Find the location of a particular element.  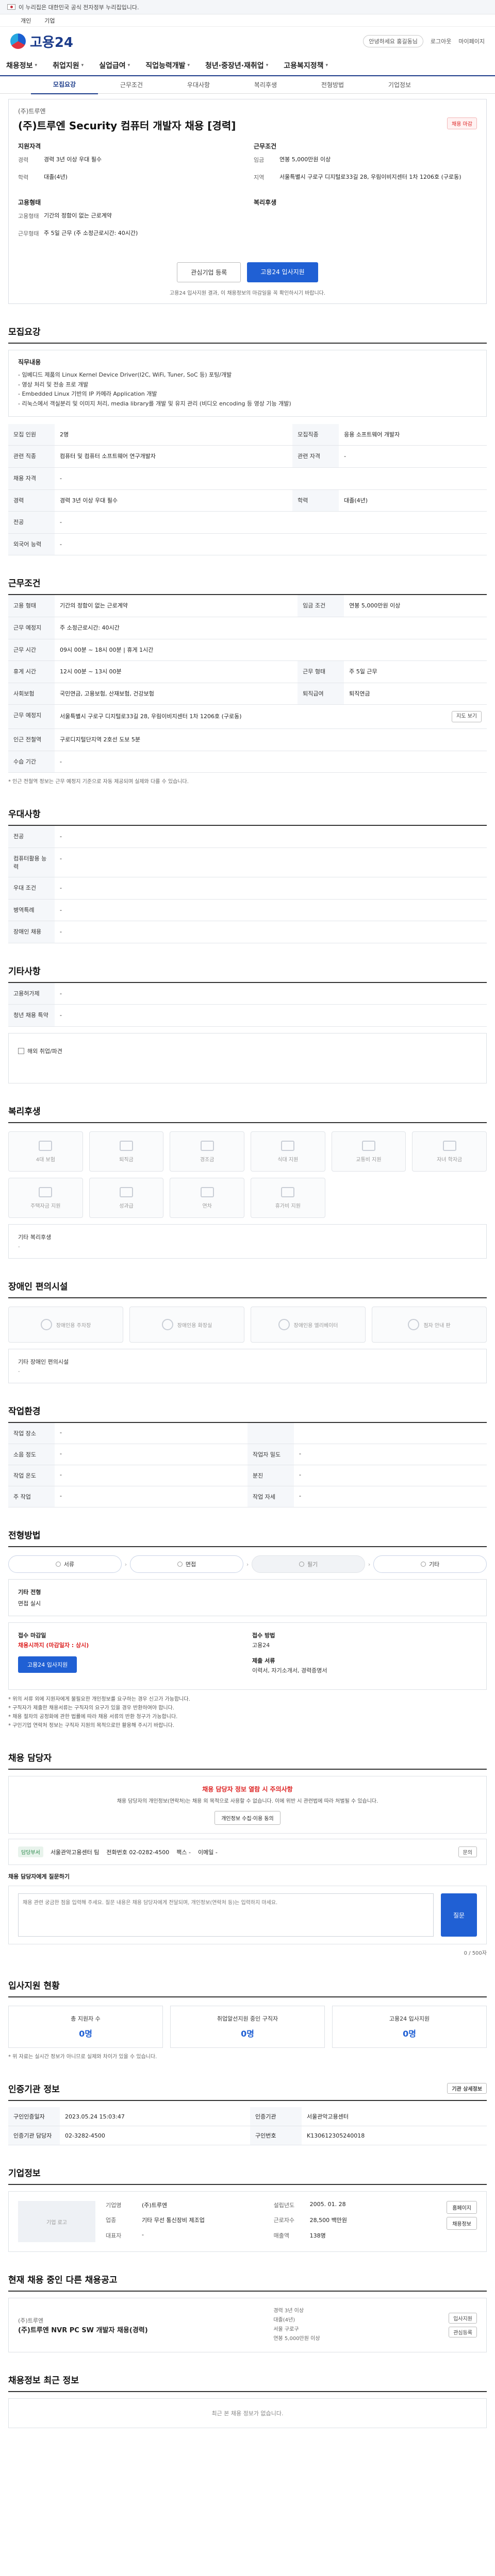

status-badge: 채용 마감 is located at coordinates (462, 123).